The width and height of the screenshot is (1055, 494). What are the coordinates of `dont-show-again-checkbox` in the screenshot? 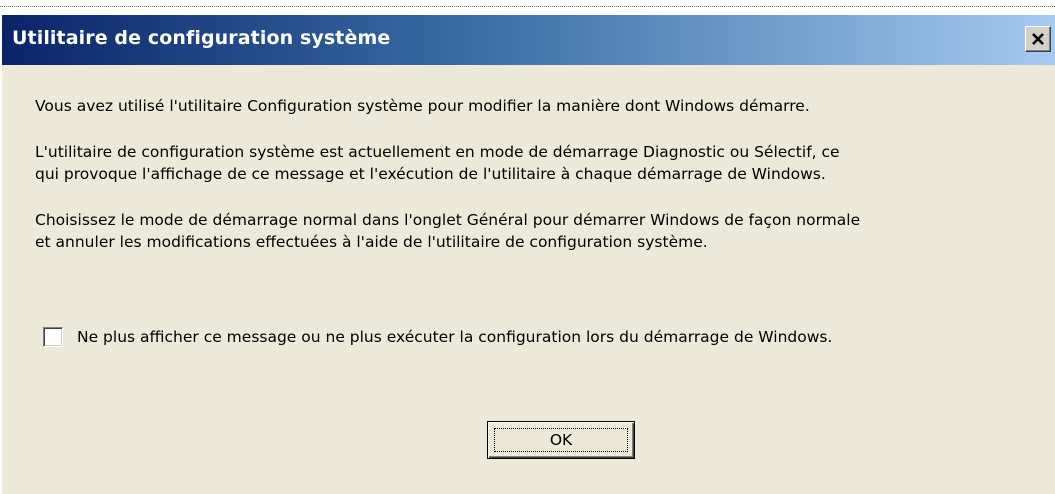 It's located at (53, 337).